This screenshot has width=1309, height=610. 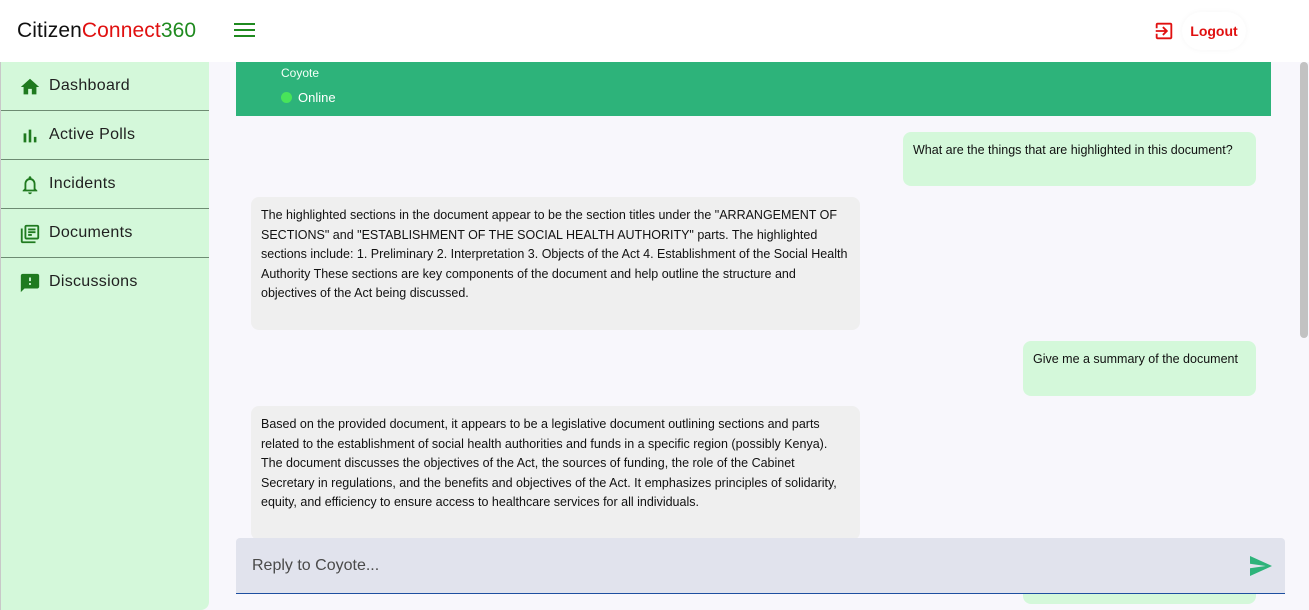 What do you see at coordinates (89, 85) in the screenshot?
I see `sidebar-item-label: Dashboard` at bounding box center [89, 85].